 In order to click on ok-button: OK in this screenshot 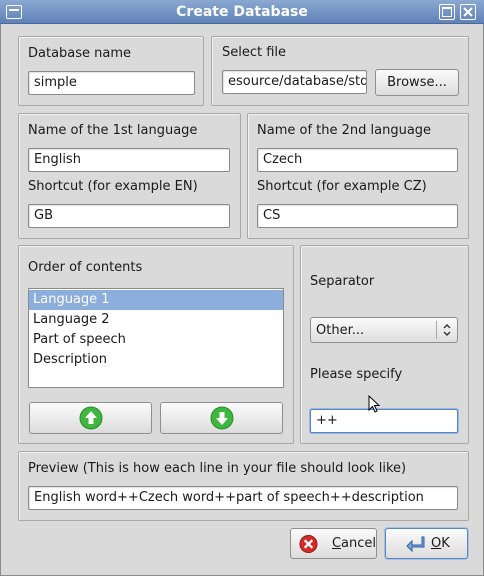, I will do `click(426, 543)`.